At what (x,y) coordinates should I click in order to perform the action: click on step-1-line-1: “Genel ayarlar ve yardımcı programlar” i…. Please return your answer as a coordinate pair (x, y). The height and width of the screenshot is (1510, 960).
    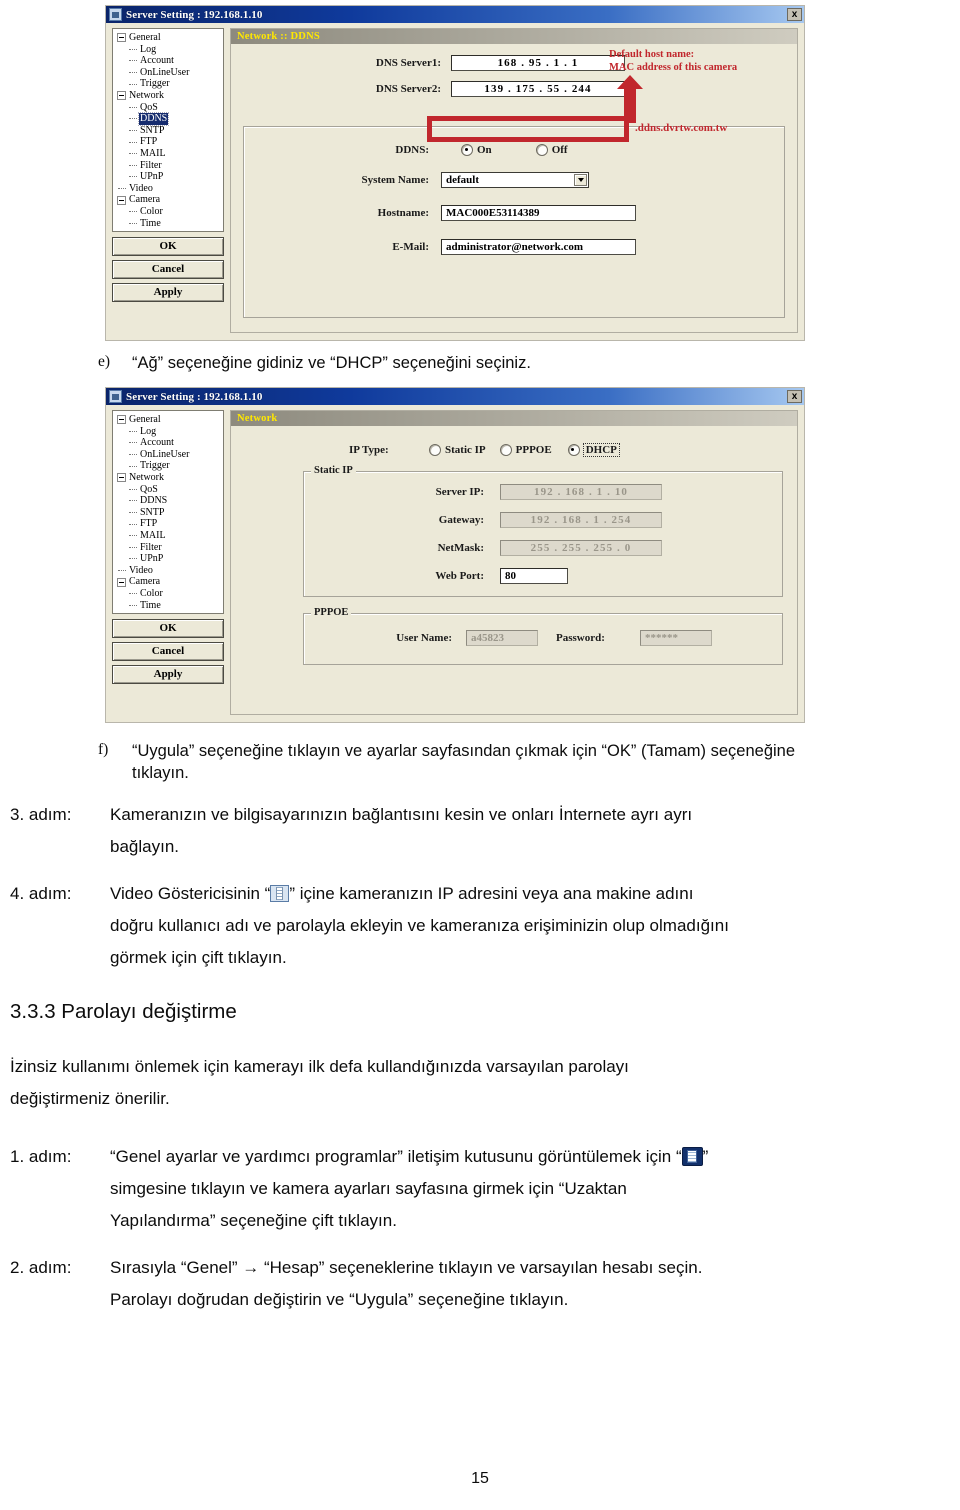
    Looking at the image, I should click on (409, 1157).